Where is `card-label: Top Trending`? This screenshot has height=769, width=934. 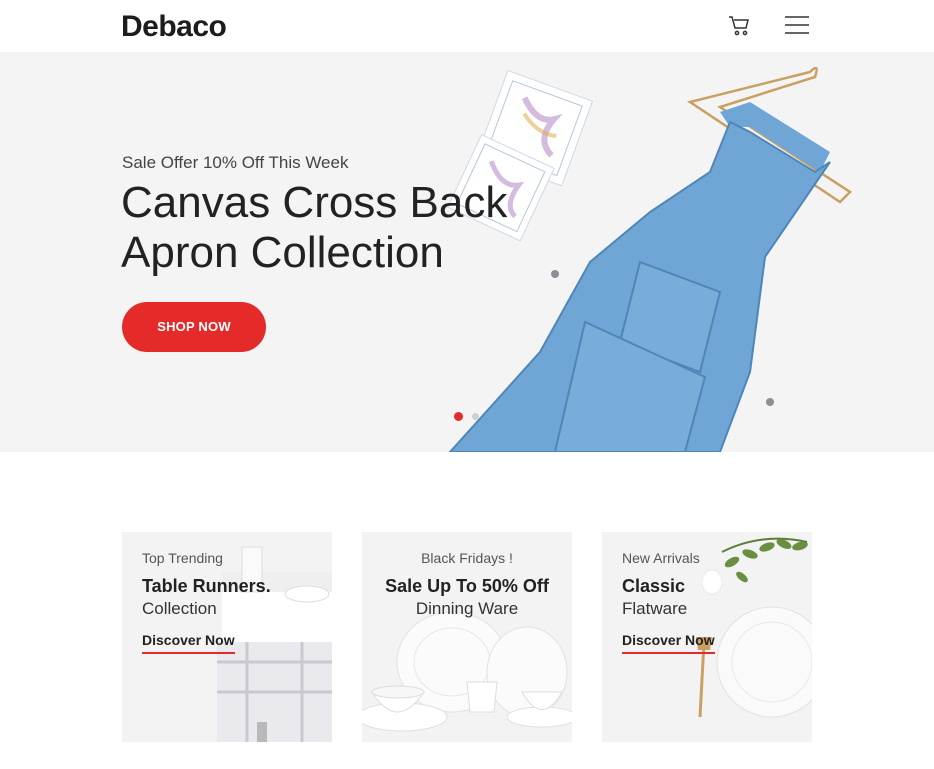 card-label: Top Trending is located at coordinates (182, 558).